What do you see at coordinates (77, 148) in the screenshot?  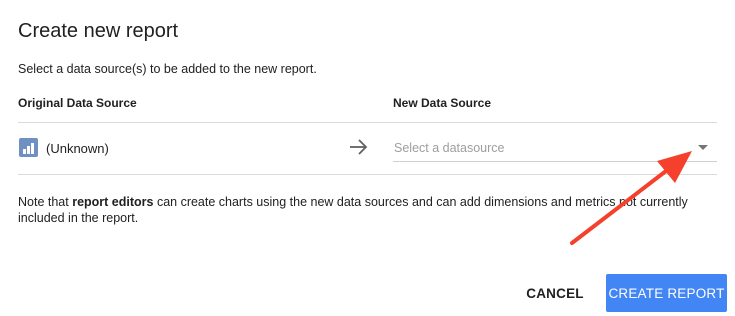 I see `original-source-name: (Unknown)` at bounding box center [77, 148].